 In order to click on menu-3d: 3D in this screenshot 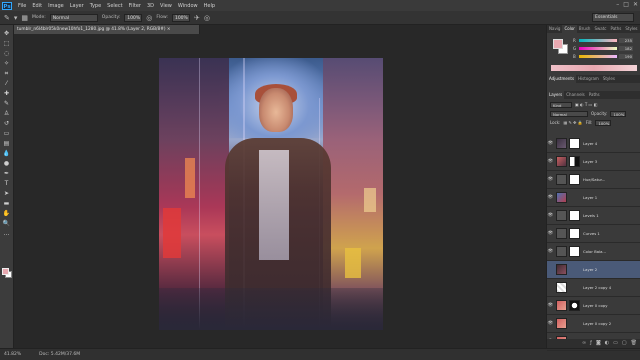, I will do `click(150, 6)`.